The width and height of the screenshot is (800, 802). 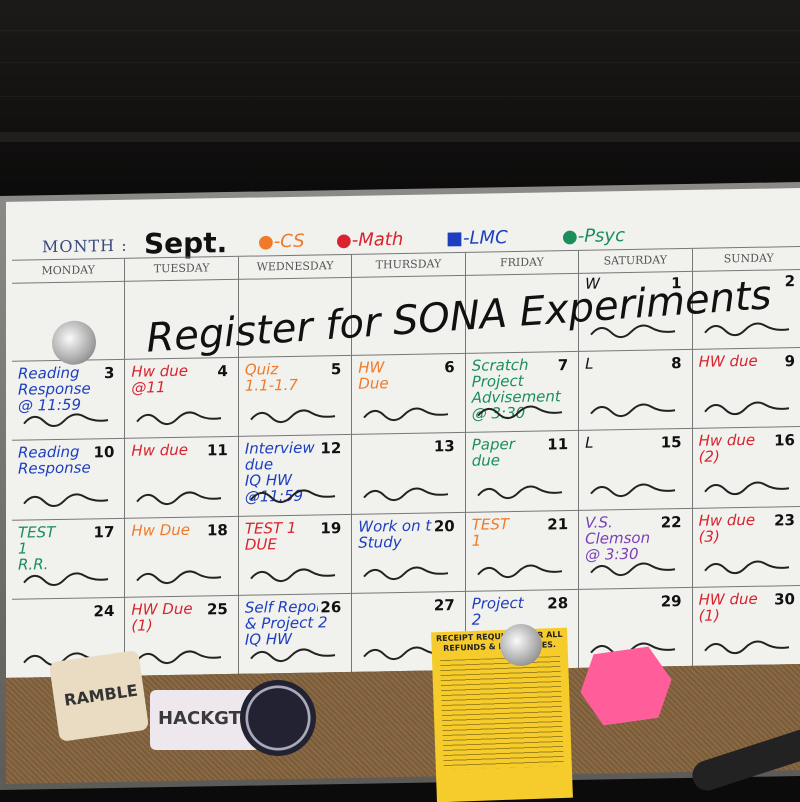 I want to click on calendar-cell: HW Due (1) 25, so click(x=181, y=637).